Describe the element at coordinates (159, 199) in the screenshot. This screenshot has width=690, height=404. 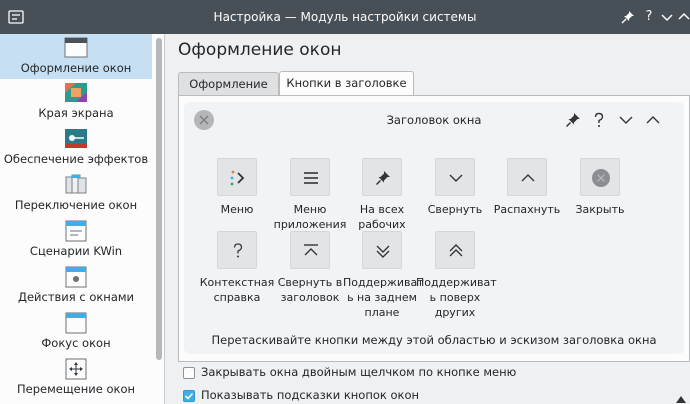
I see `scrollbar-thumb` at that location.